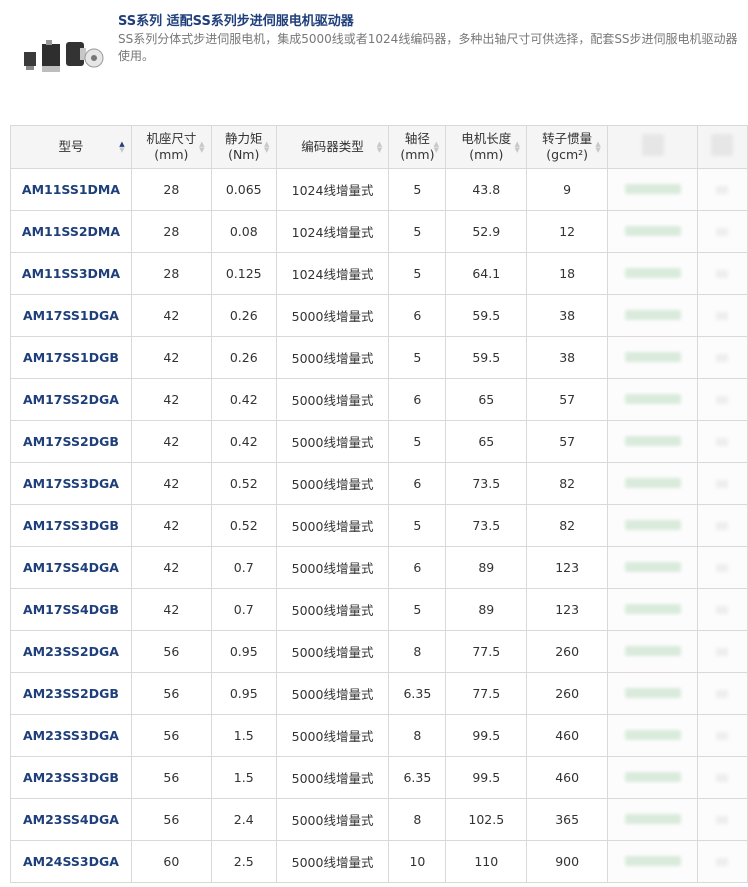 This screenshot has height=887, width=748. What do you see at coordinates (71, 189) in the screenshot?
I see `model-cell: AM11SS1DMA` at bounding box center [71, 189].